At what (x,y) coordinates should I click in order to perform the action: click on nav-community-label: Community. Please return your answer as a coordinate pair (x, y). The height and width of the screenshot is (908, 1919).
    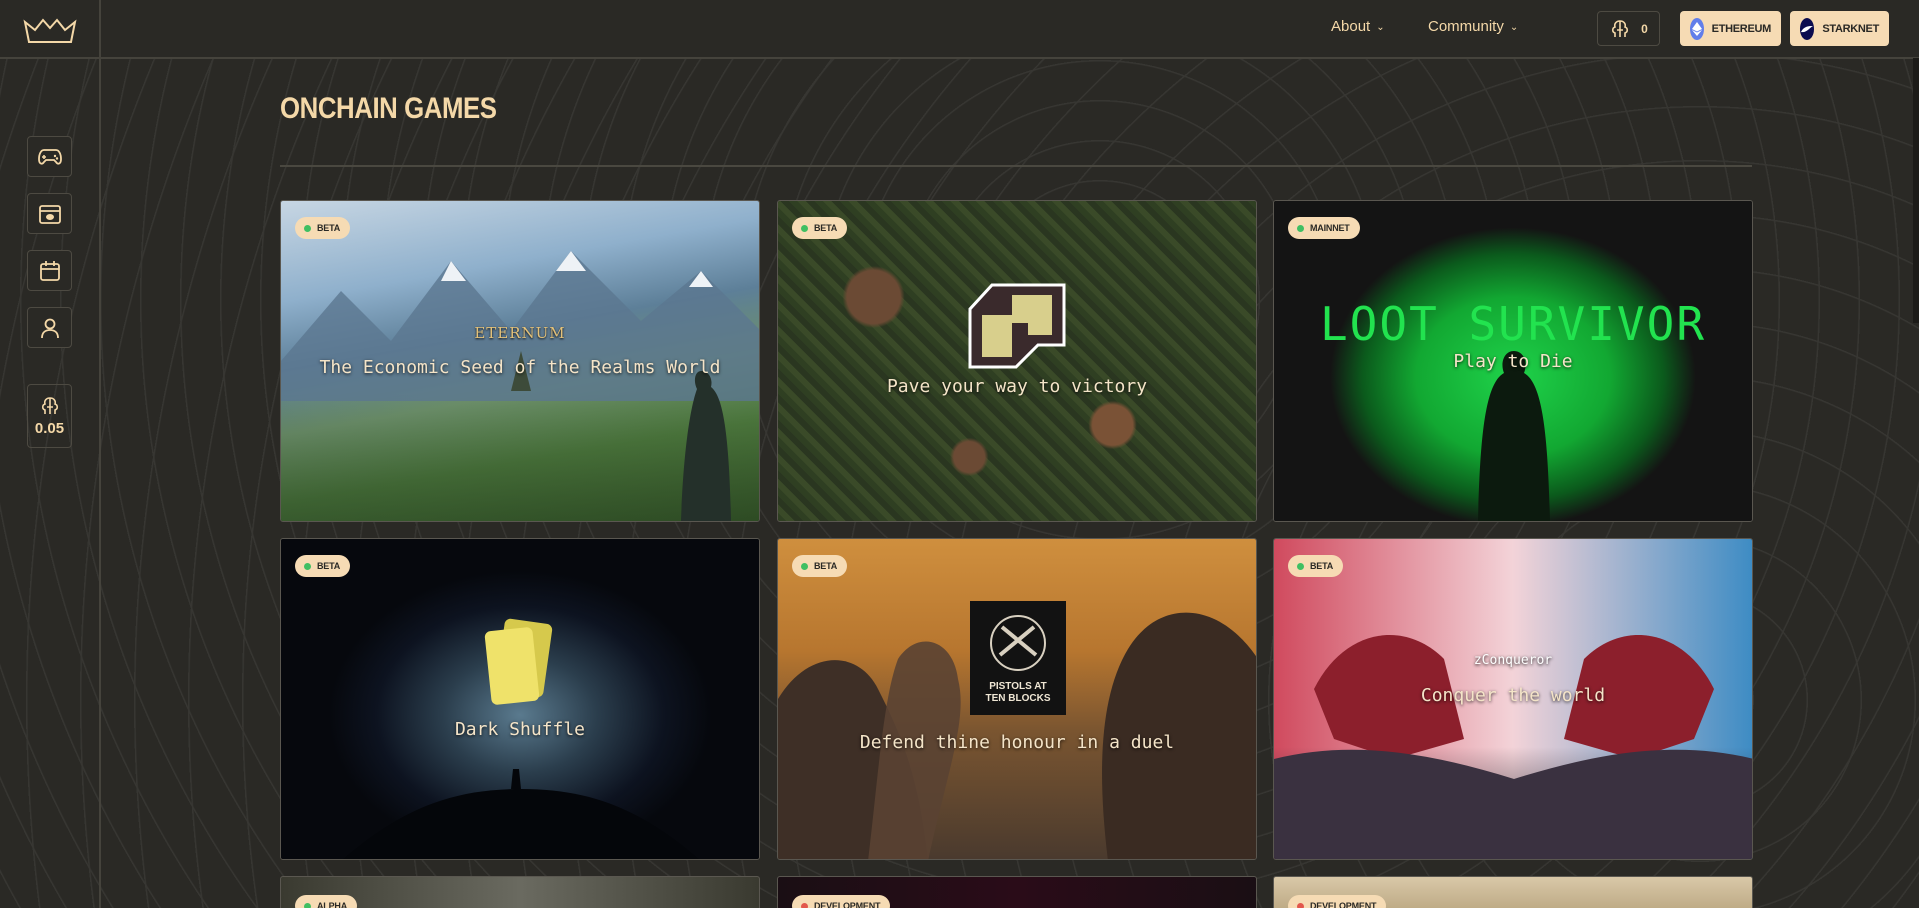
    Looking at the image, I should click on (1466, 26).